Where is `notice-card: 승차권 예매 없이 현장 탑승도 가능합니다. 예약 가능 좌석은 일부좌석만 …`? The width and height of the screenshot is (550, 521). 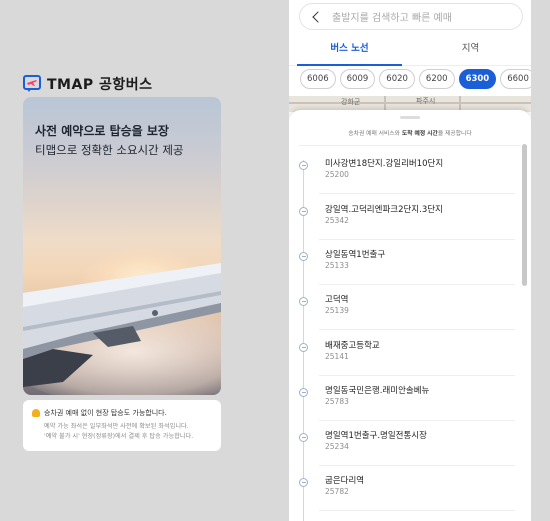
notice-card: 승차권 예매 없이 현장 탑승도 가능합니다. 예약 가능 좌석은 일부좌석만 … is located at coordinates (122, 425).